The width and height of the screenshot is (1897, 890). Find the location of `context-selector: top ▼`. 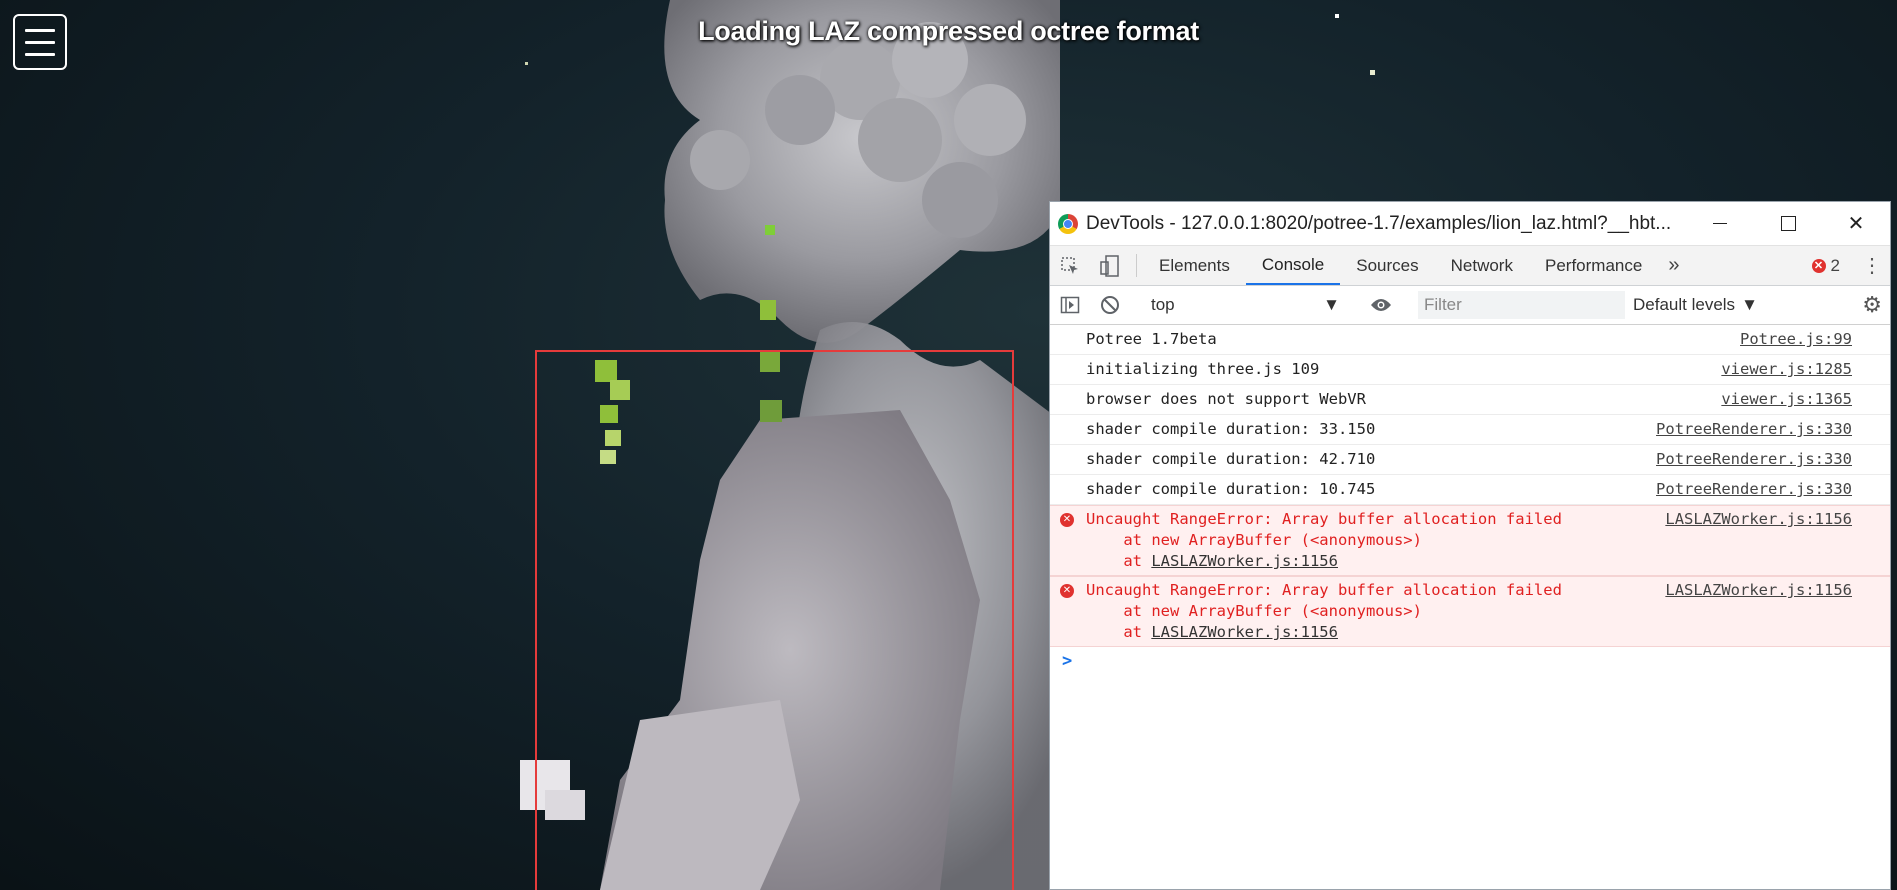

context-selector: top ▼ is located at coordinates (1245, 305).